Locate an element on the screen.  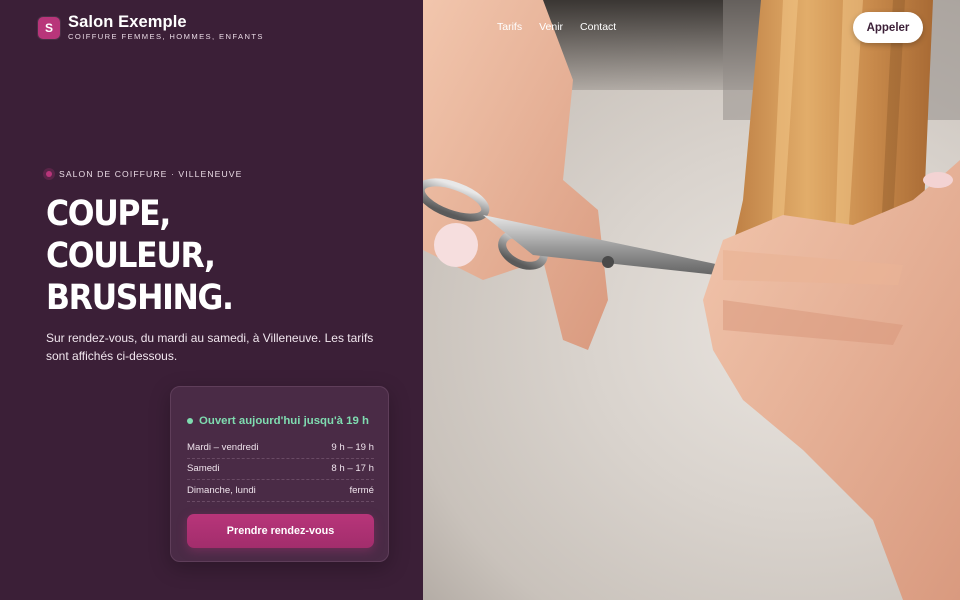
nav-link-tarifs: Tarifs is located at coordinates (509, 27).